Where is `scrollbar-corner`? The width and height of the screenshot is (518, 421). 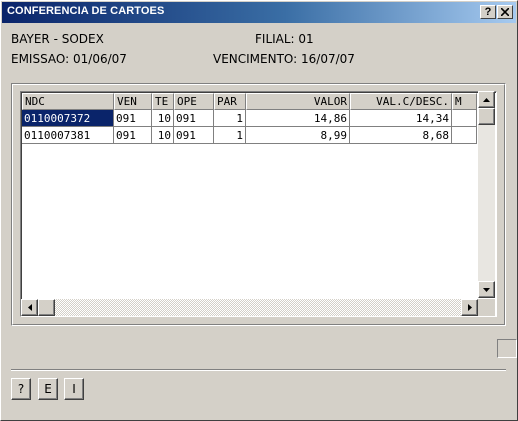 scrollbar-corner is located at coordinates (486, 307).